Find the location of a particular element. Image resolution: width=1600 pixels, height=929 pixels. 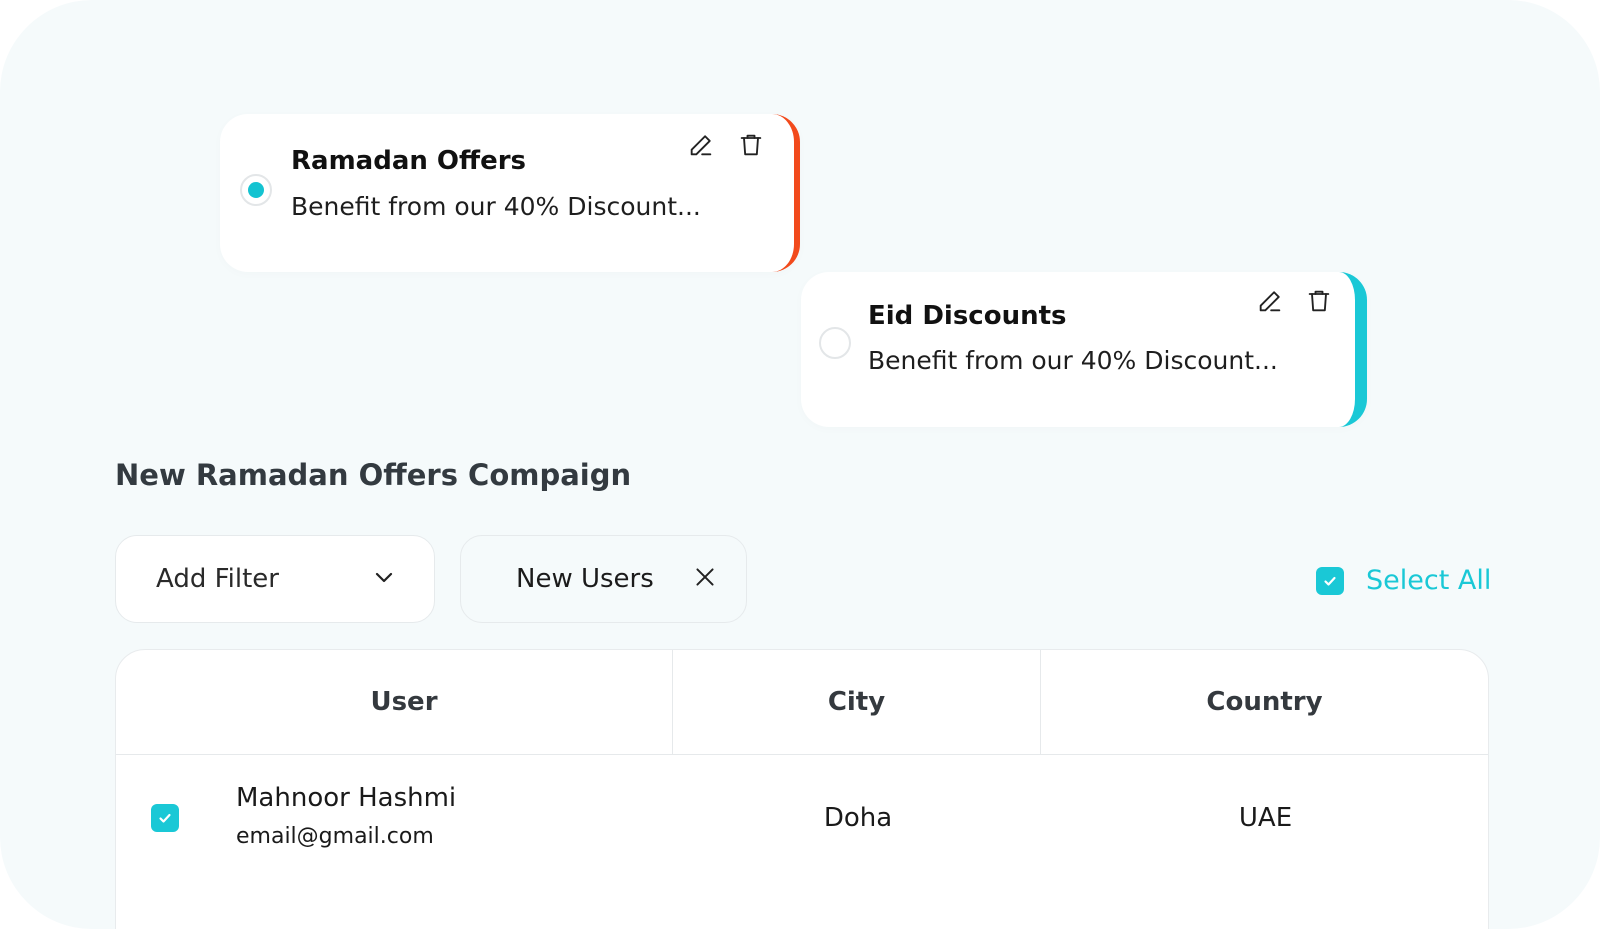

select-all-checkbox is located at coordinates (1330, 580).